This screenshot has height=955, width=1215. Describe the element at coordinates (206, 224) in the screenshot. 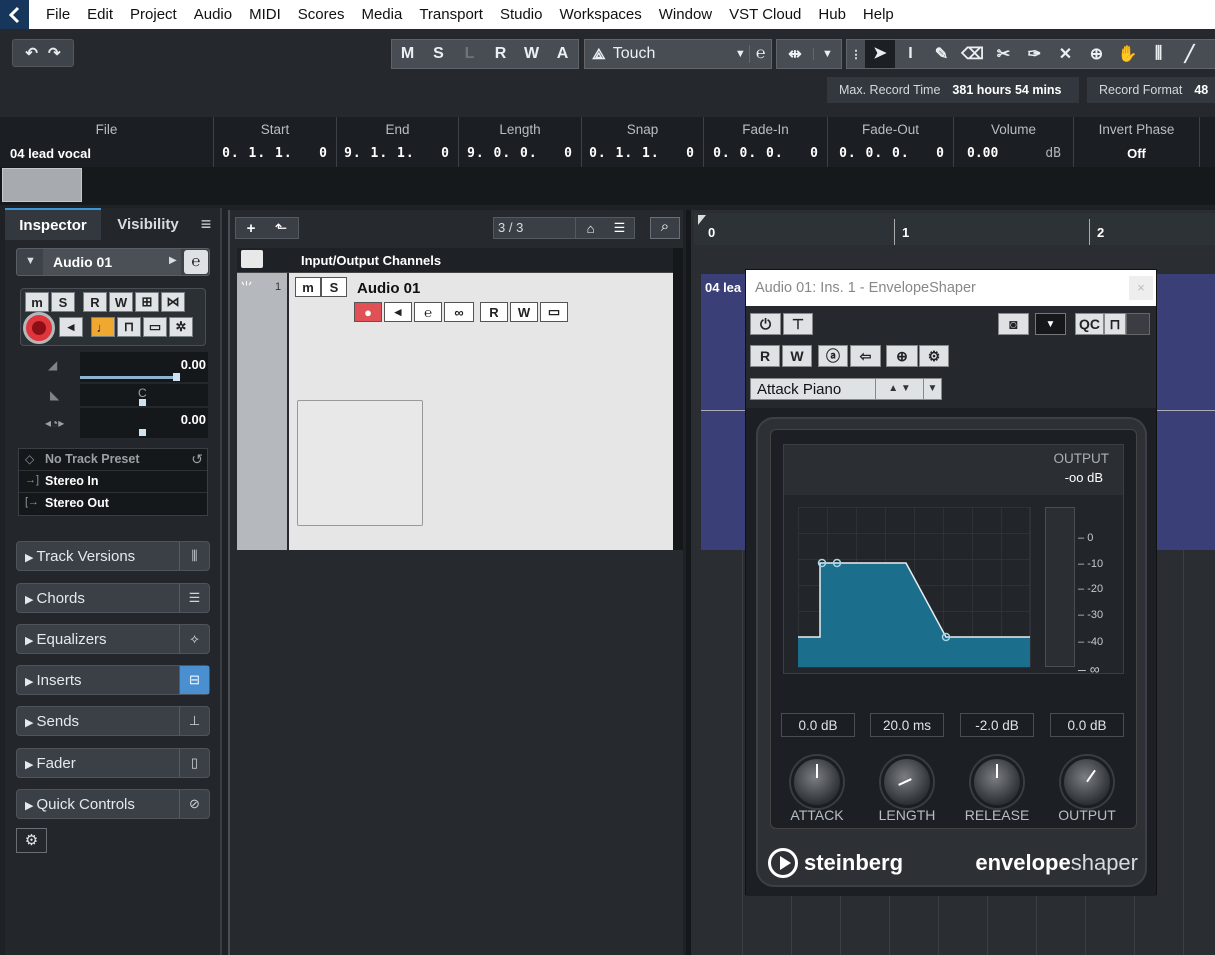

I see `inspector-menu-icon: ≡` at that location.